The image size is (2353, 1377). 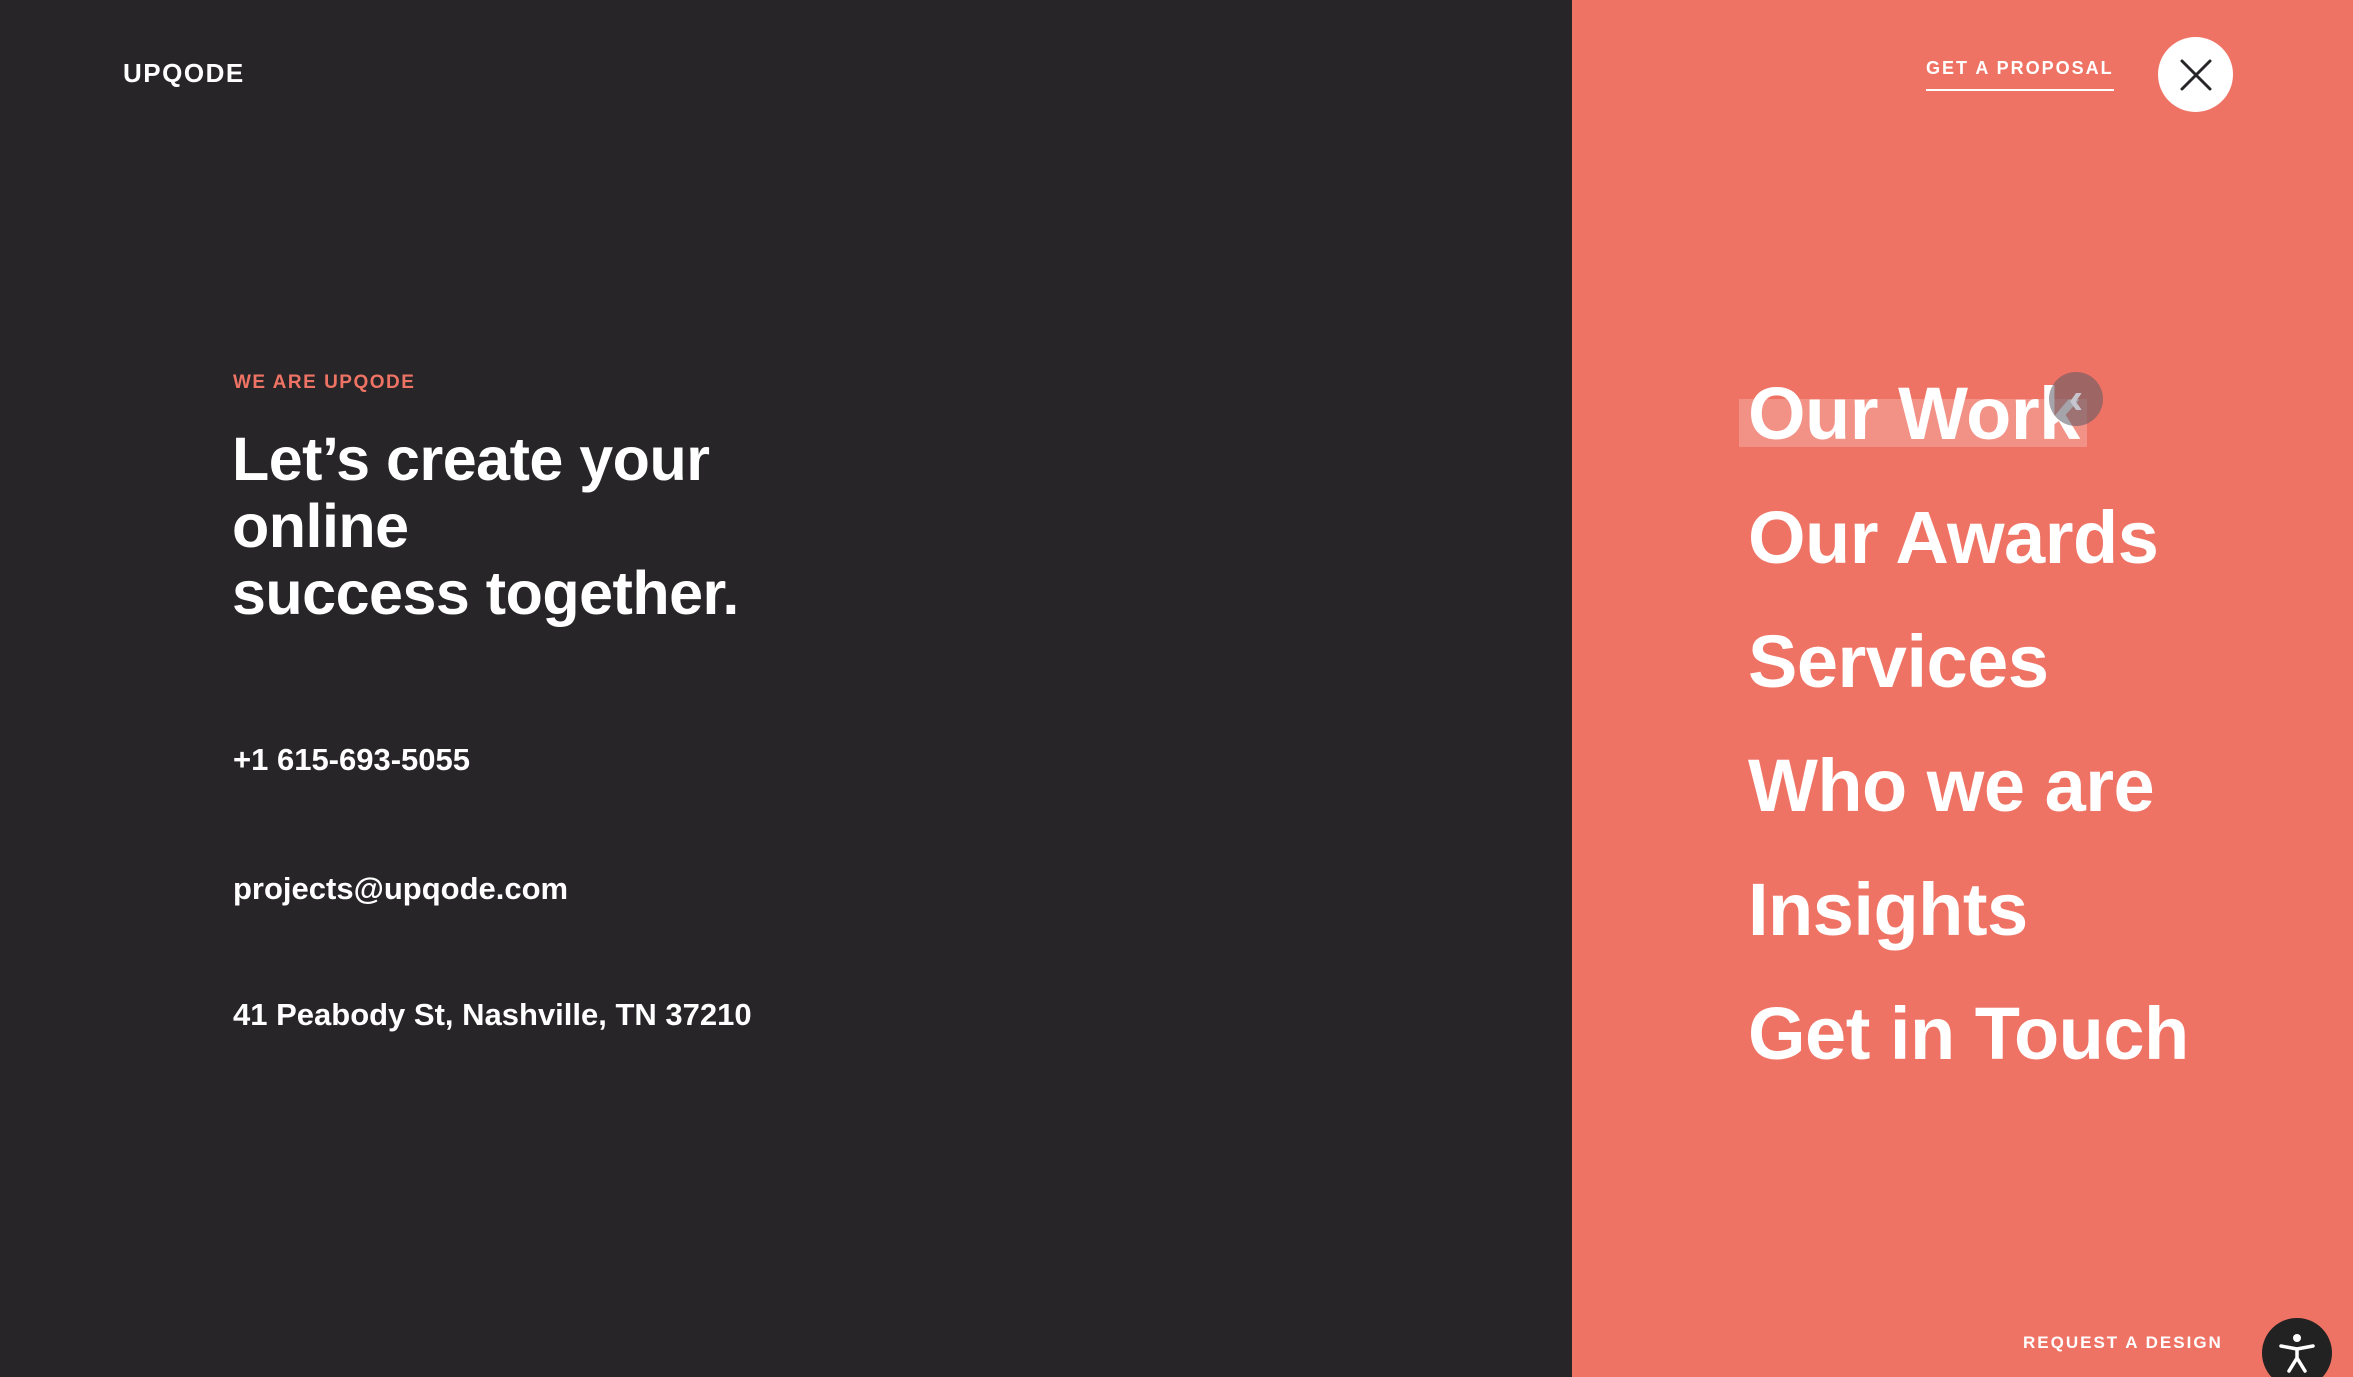 What do you see at coordinates (2123, 1343) in the screenshot?
I see `request-design-link: REQUEST A DESIGN` at bounding box center [2123, 1343].